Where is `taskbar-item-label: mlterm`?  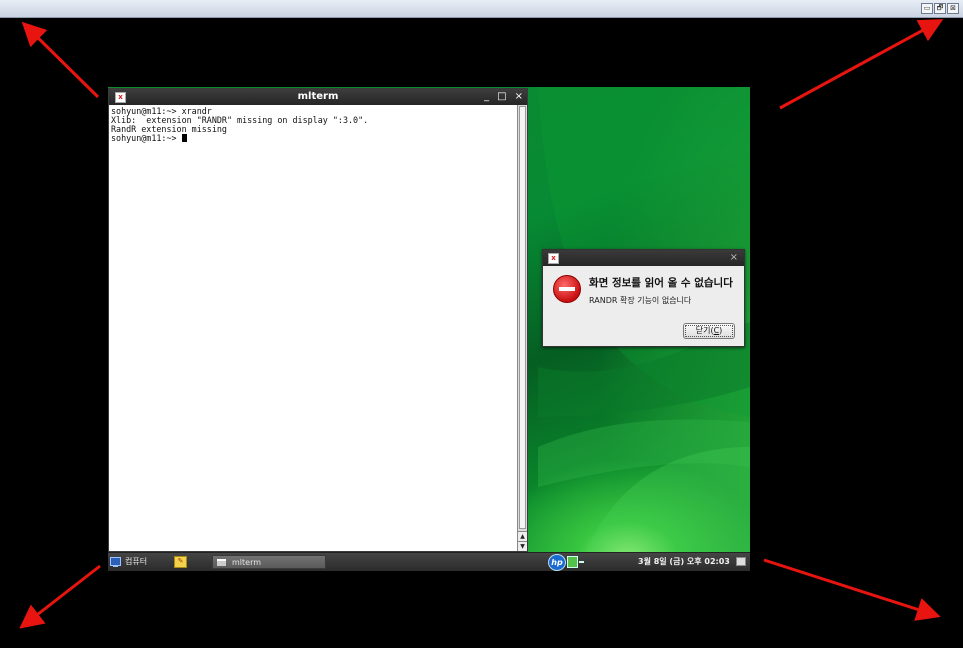
taskbar-item-label: mlterm is located at coordinates (247, 562).